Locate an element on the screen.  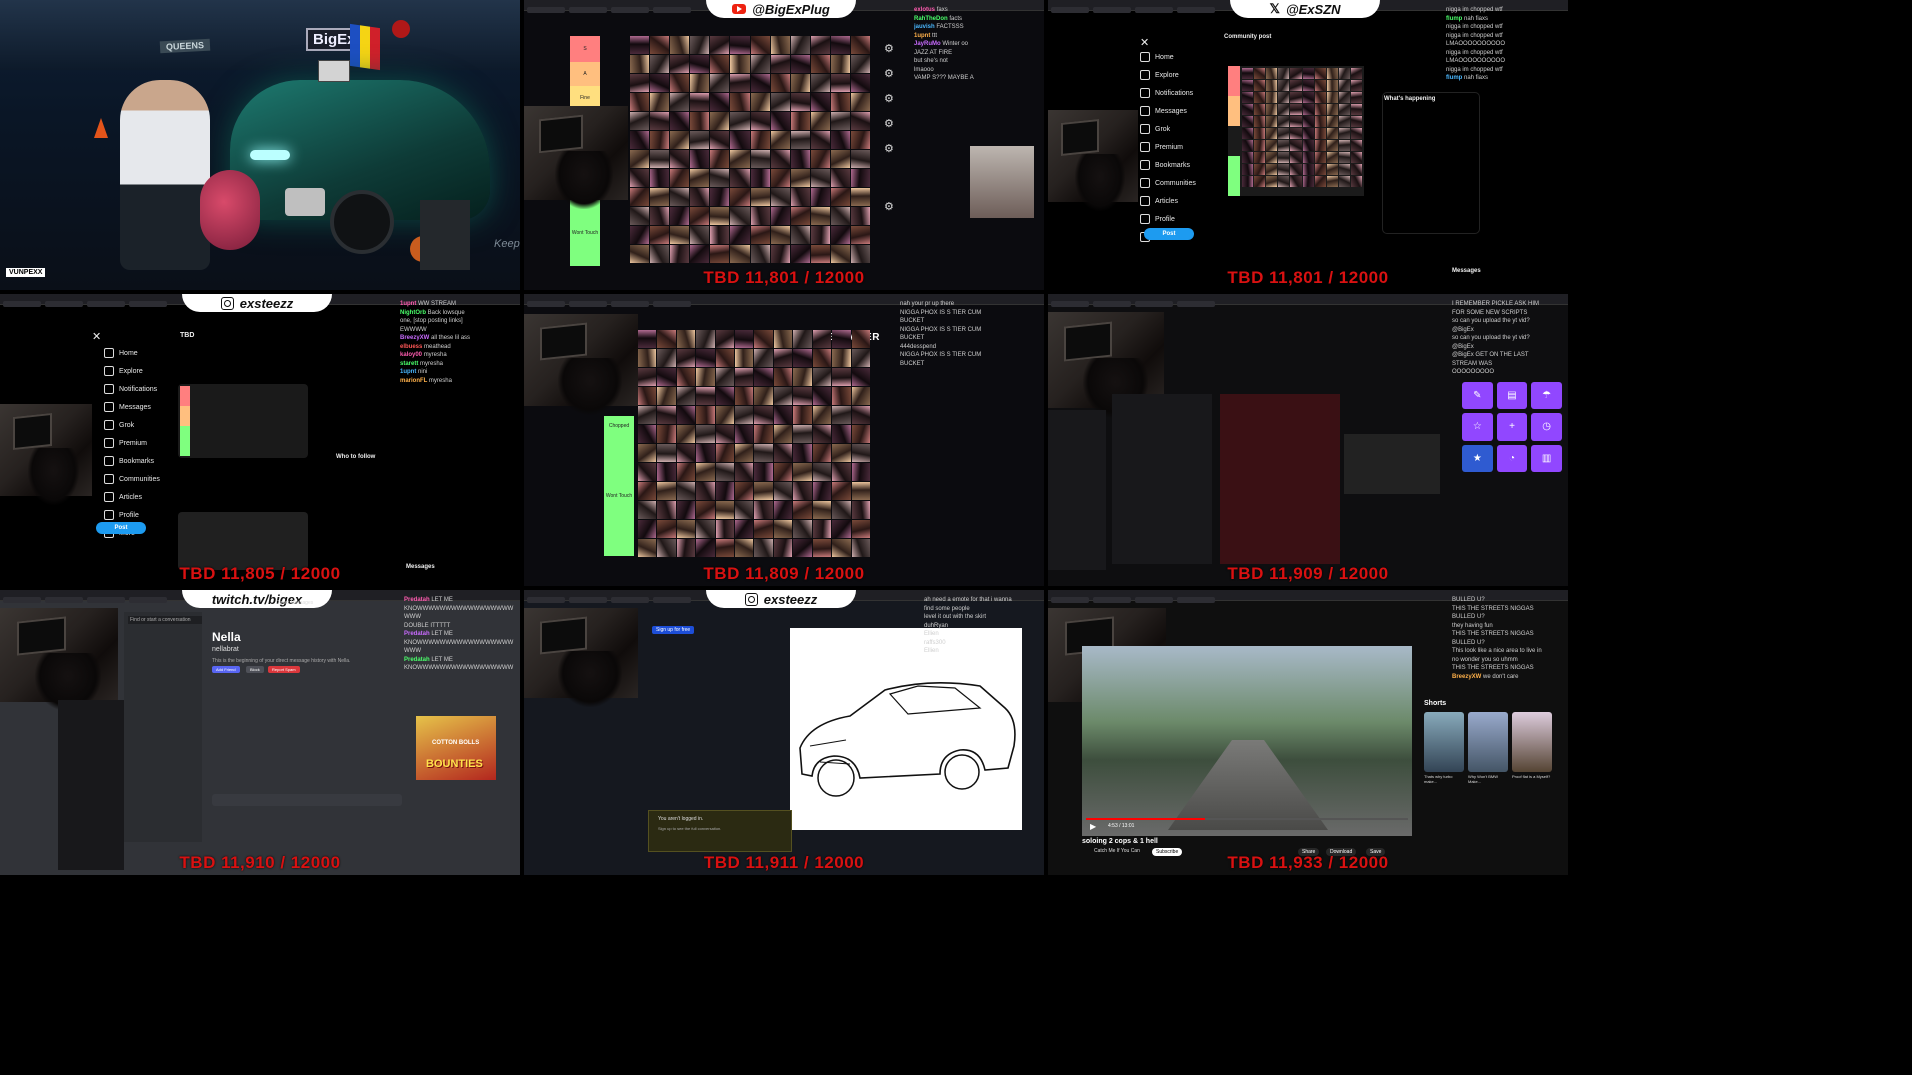
chat-username: starett is located at coordinates (410, 364).